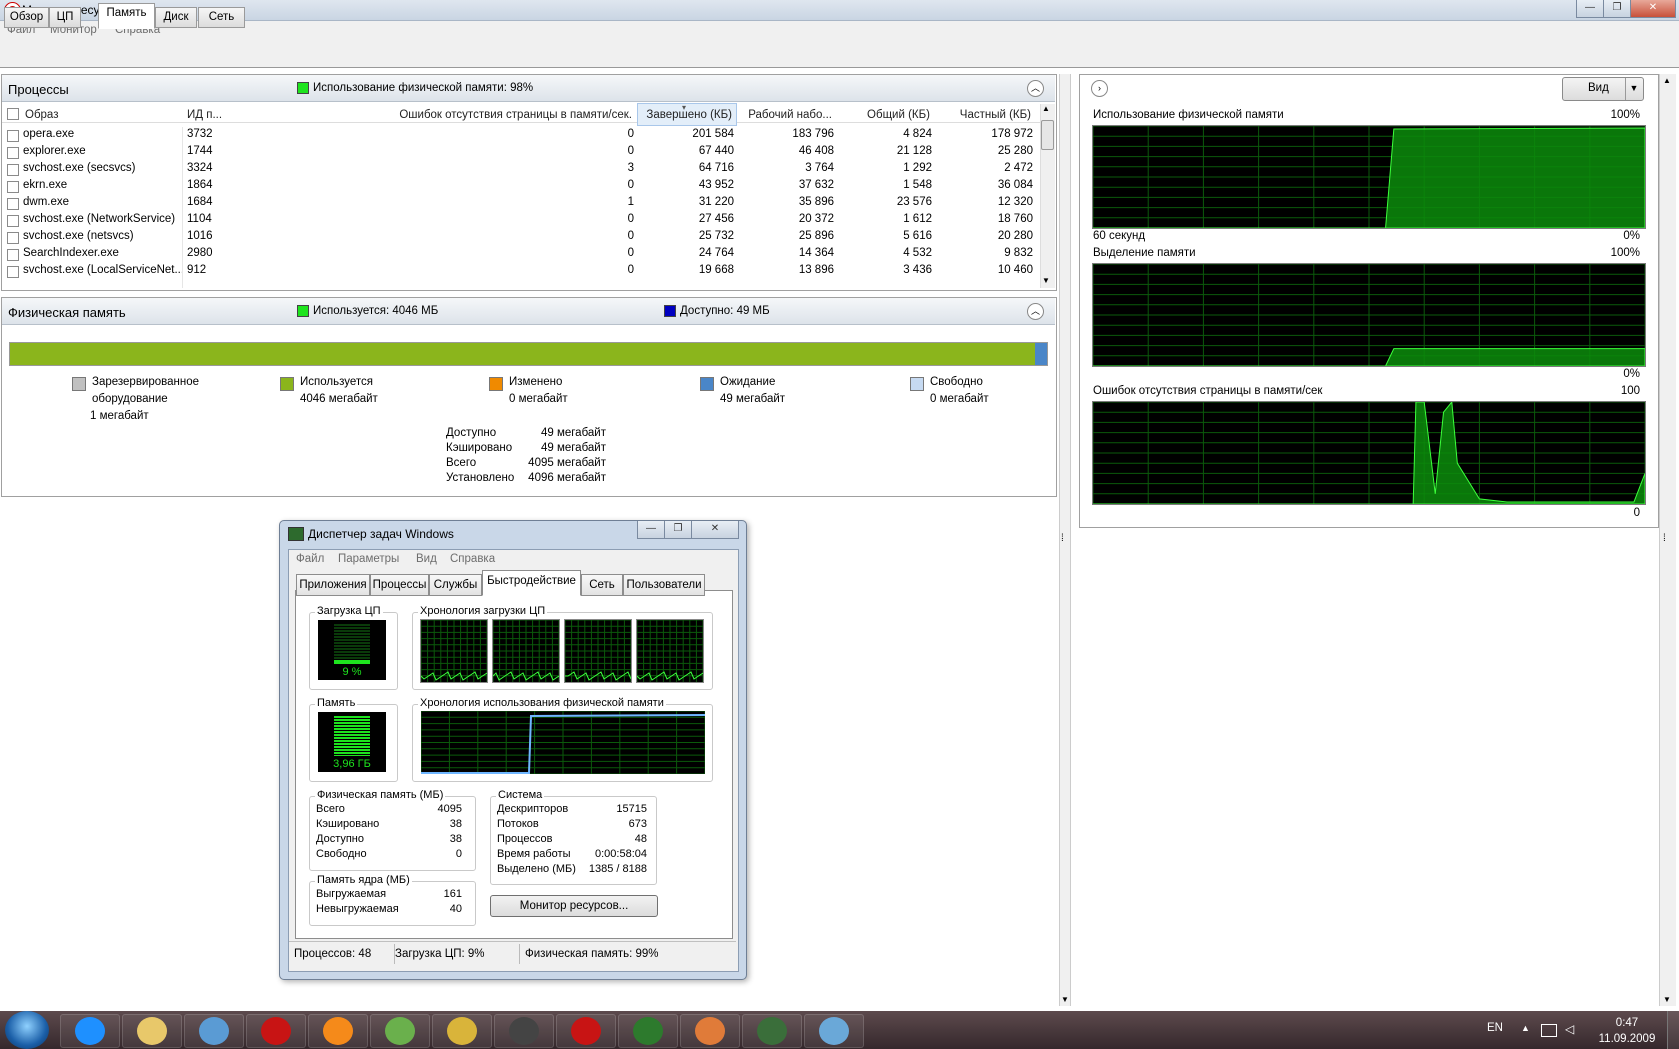  Describe the element at coordinates (214, 1031) in the screenshot. I see `media-player-taskbar-button` at that location.